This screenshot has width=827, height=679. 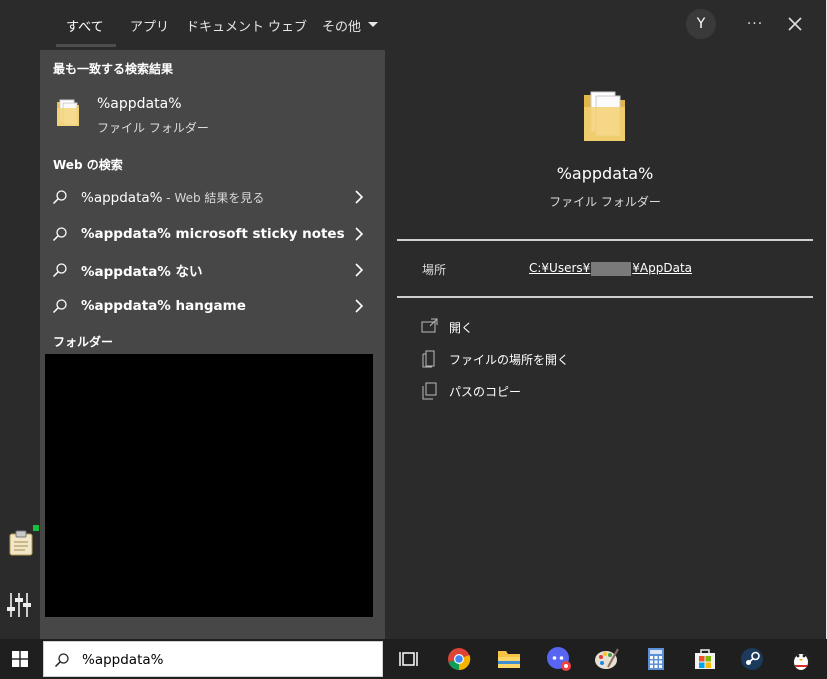 What do you see at coordinates (611, 359) in the screenshot?
I see `open-file-location-action: ファイルの場所を開く` at bounding box center [611, 359].